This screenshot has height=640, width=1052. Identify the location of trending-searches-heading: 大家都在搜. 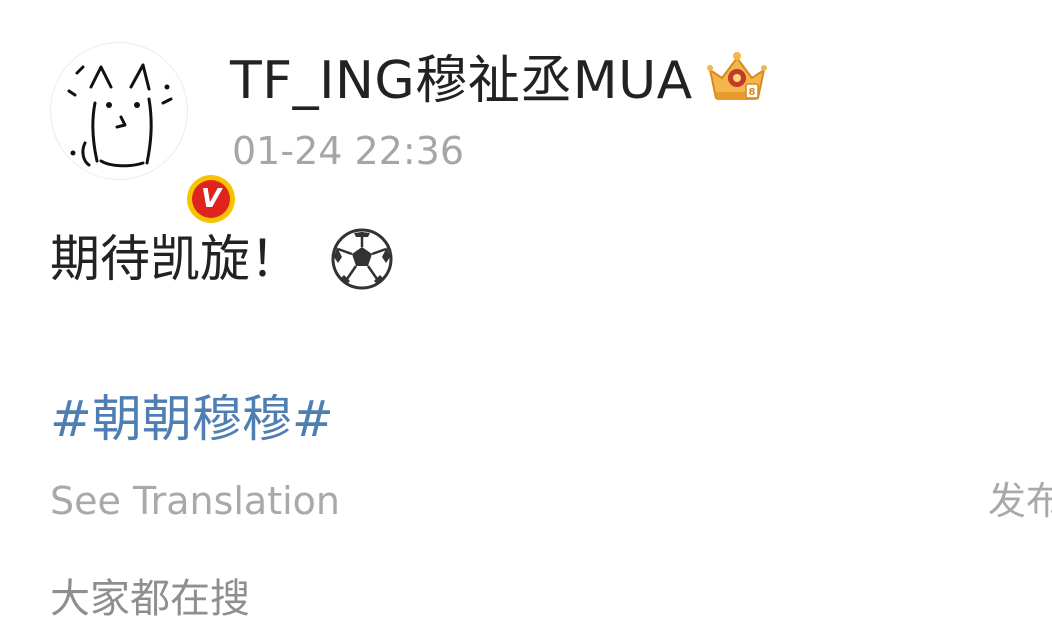
(150, 599).